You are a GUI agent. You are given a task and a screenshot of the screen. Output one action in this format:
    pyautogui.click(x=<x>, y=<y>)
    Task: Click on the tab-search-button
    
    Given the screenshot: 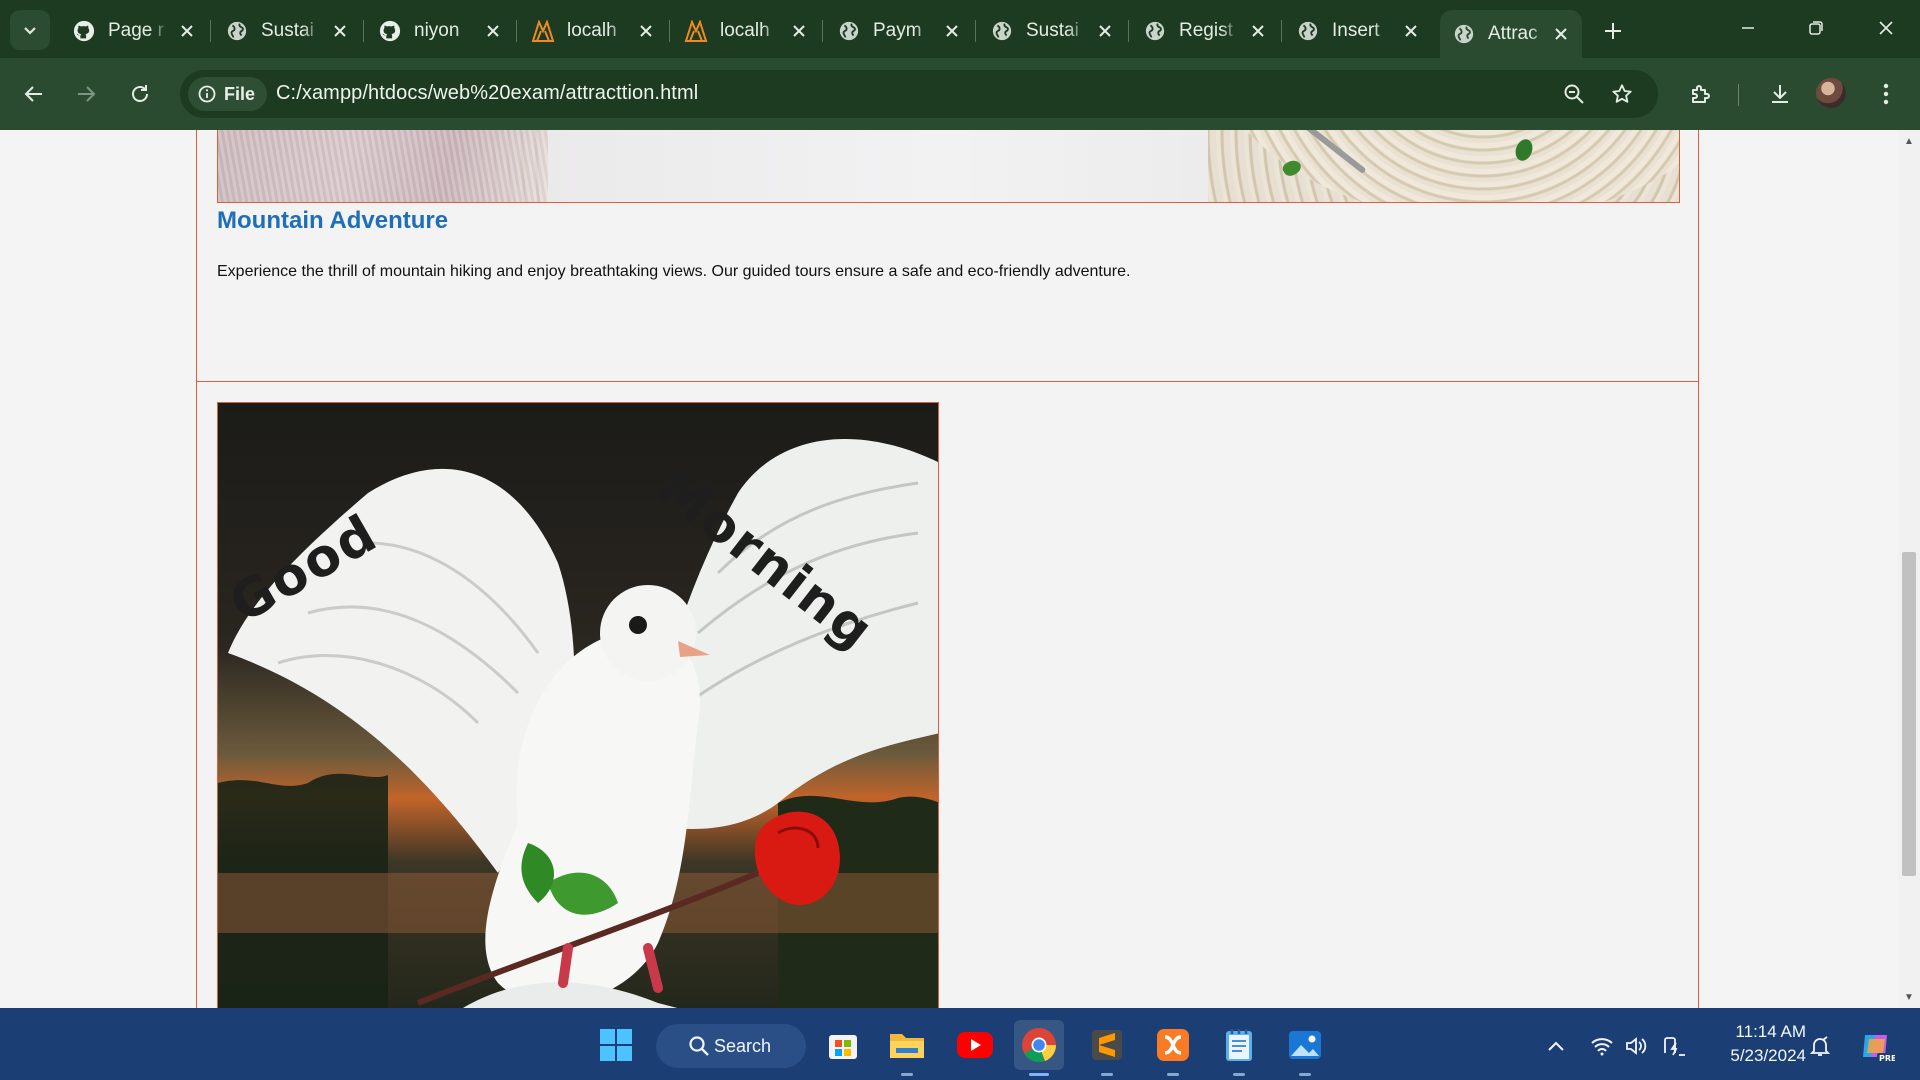 What is the action you would take?
    pyautogui.click(x=30, y=30)
    